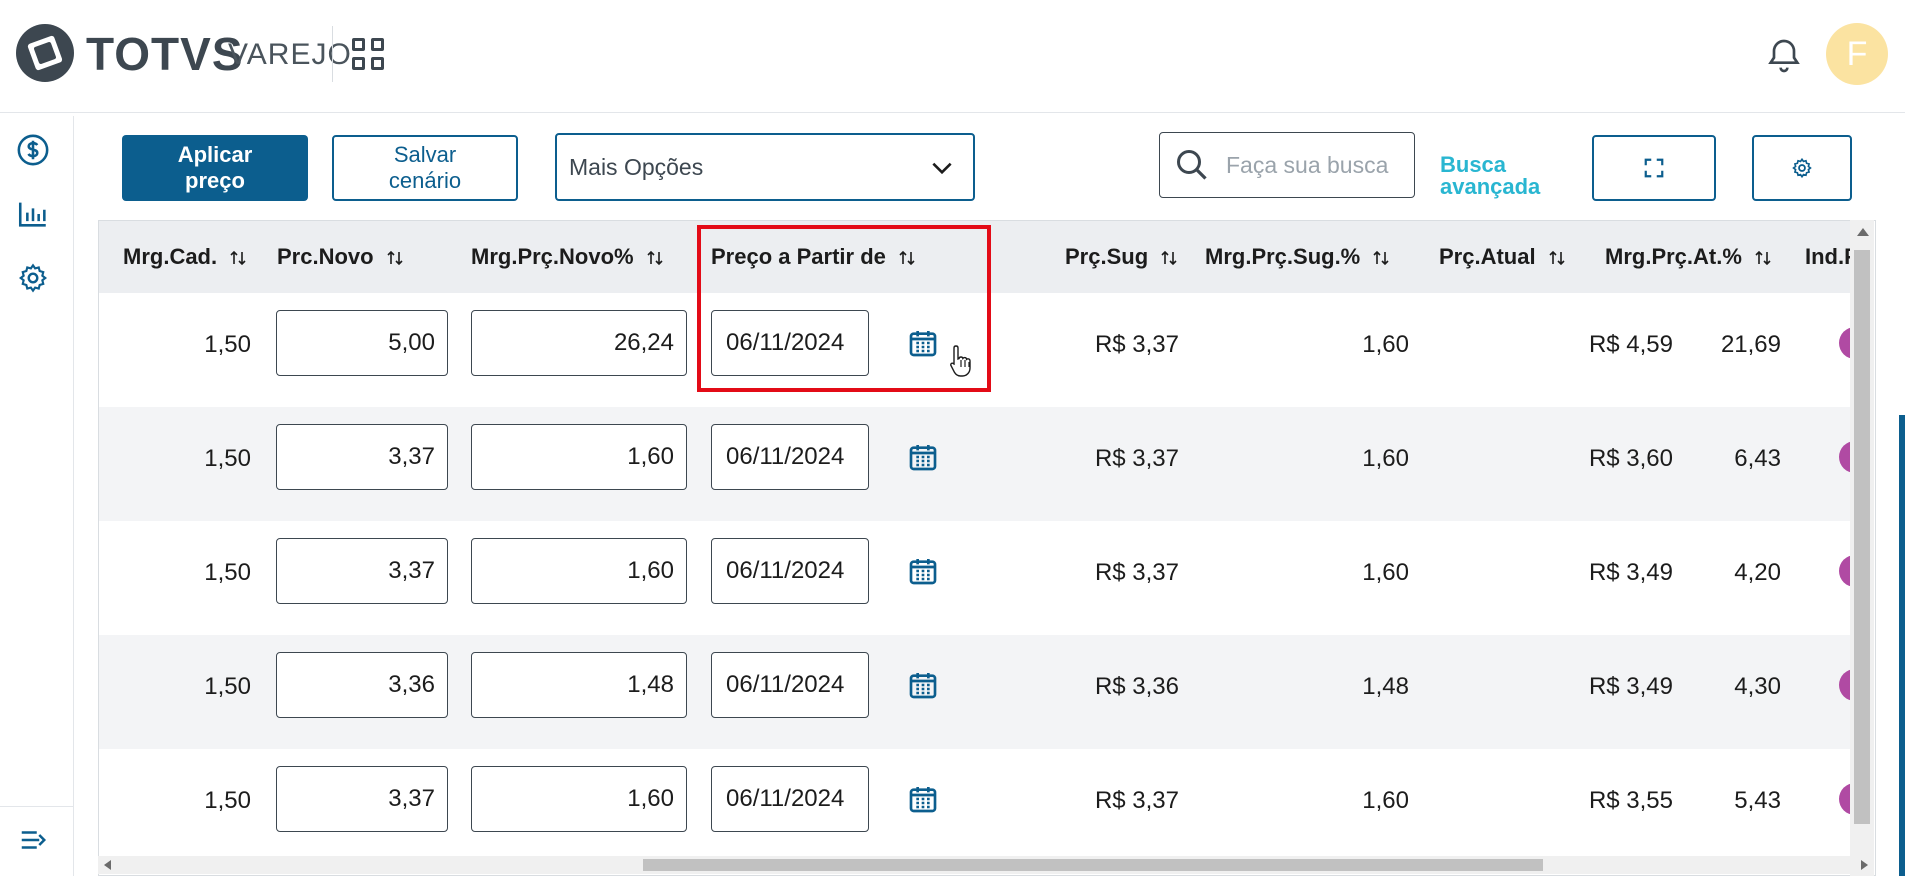 This screenshot has height=876, width=1905. I want to click on scroll-up-arrow-icon, so click(1863, 232).